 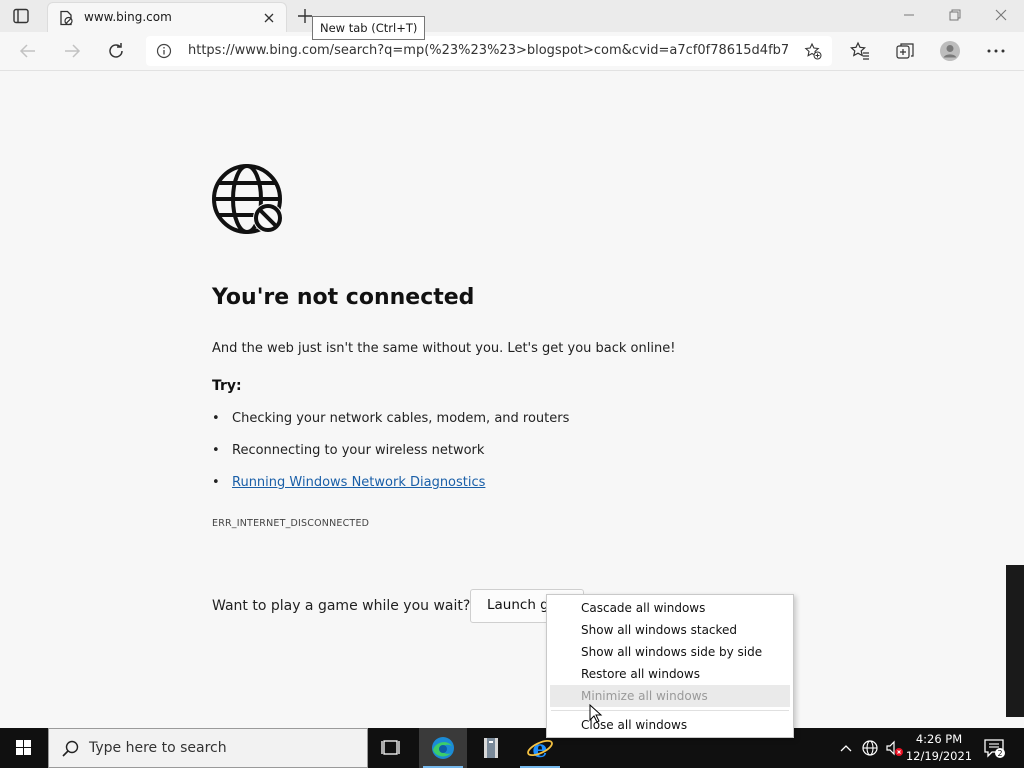 What do you see at coordinates (939, 739) in the screenshot?
I see `clock-time: 4:26 PM` at bounding box center [939, 739].